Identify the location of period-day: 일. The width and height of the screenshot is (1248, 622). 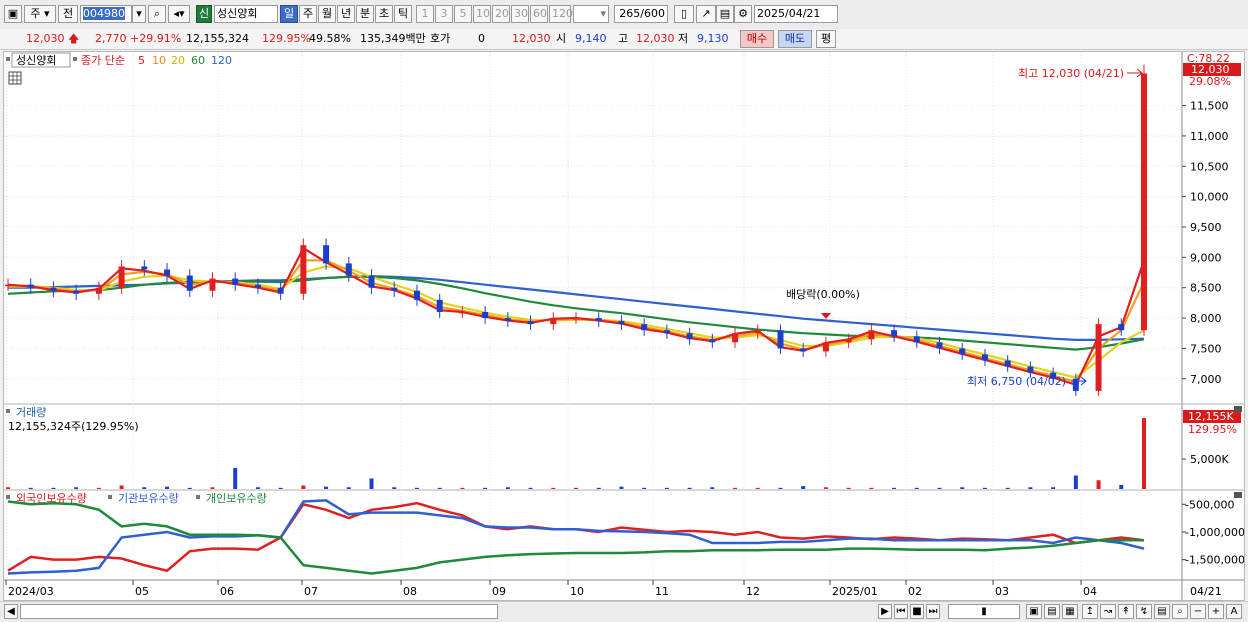
(289, 14).